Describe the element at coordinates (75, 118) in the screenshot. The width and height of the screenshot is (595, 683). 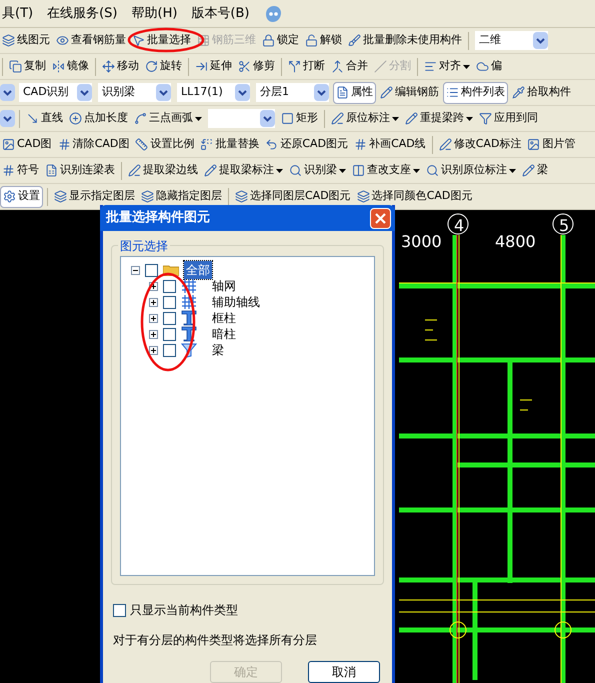
I see `plus-circle-icon` at that location.